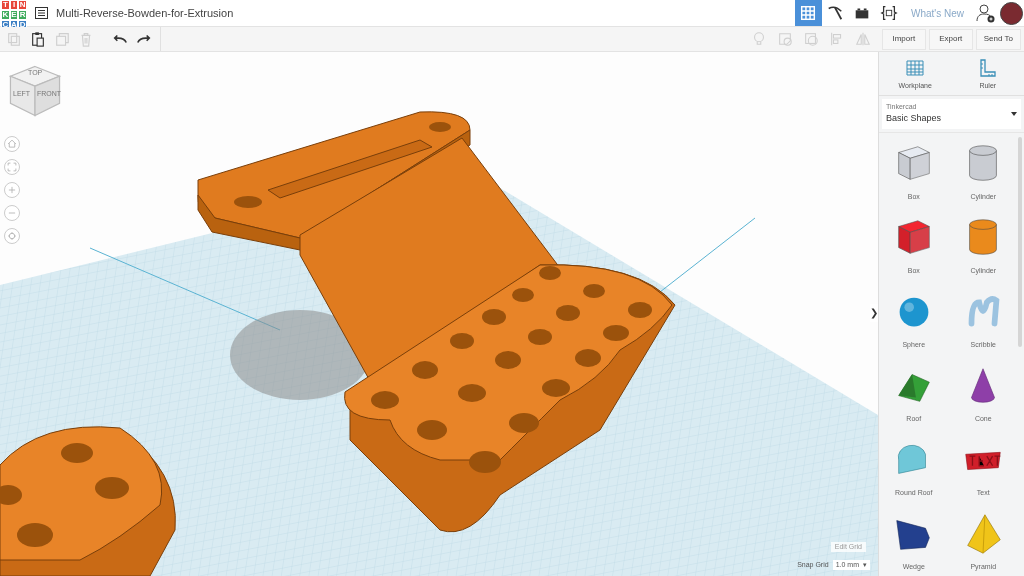  What do you see at coordinates (889, 13) in the screenshot?
I see `code-blocks-icon` at bounding box center [889, 13].